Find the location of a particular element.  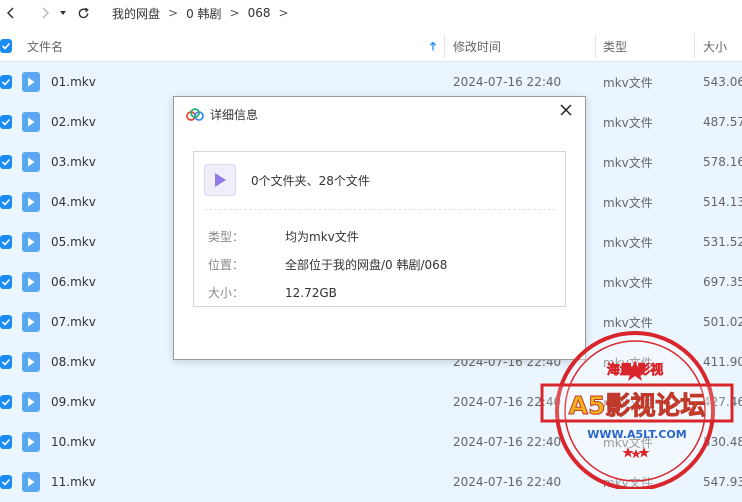

divider is located at coordinates (380, 209).